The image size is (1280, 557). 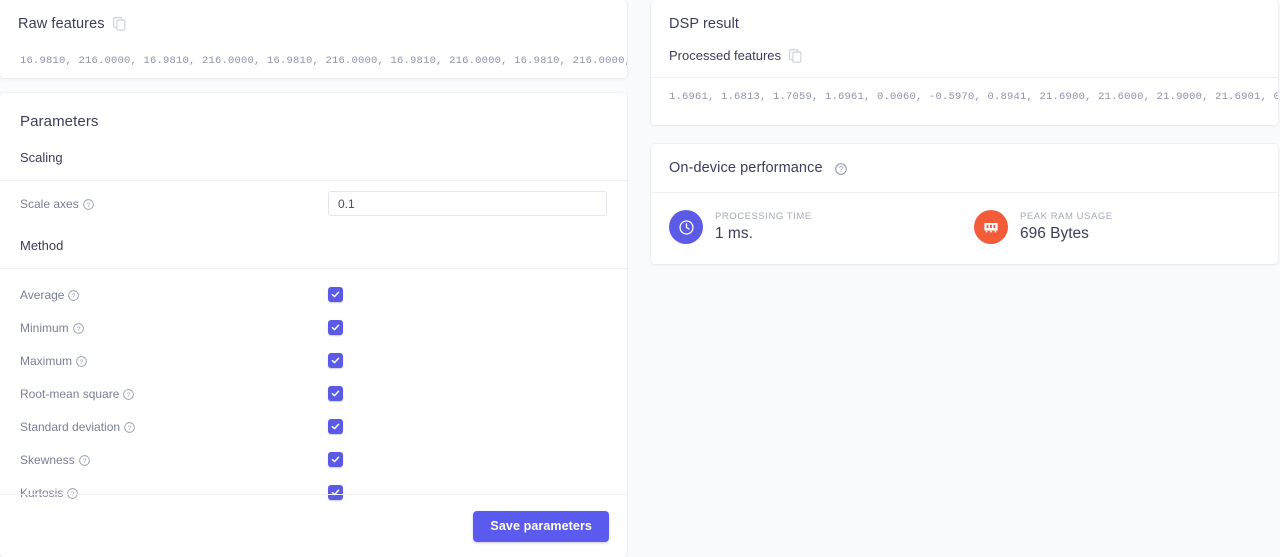 I want to click on method-checkbox-average, so click(x=335, y=294).